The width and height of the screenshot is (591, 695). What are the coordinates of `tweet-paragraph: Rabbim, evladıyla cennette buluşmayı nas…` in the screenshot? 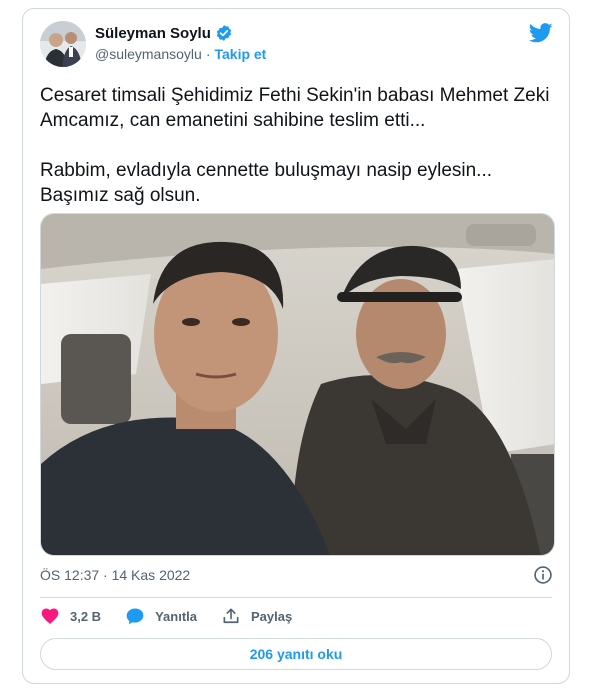 It's located at (266, 183).